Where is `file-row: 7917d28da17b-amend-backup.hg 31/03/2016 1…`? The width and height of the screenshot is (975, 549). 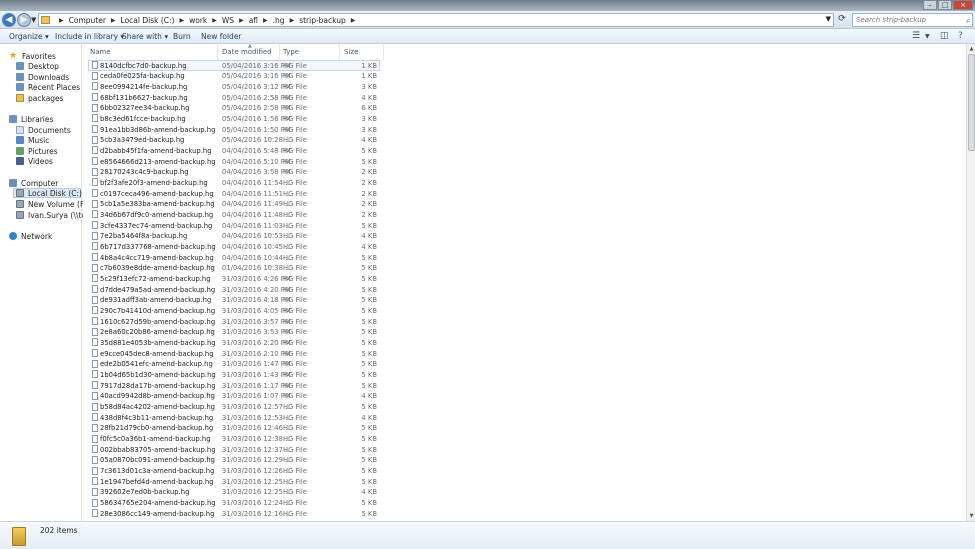 file-row: 7917d28da17b-amend-backup.hg 31/03/2016 1… is located at coordinates (524, 385).